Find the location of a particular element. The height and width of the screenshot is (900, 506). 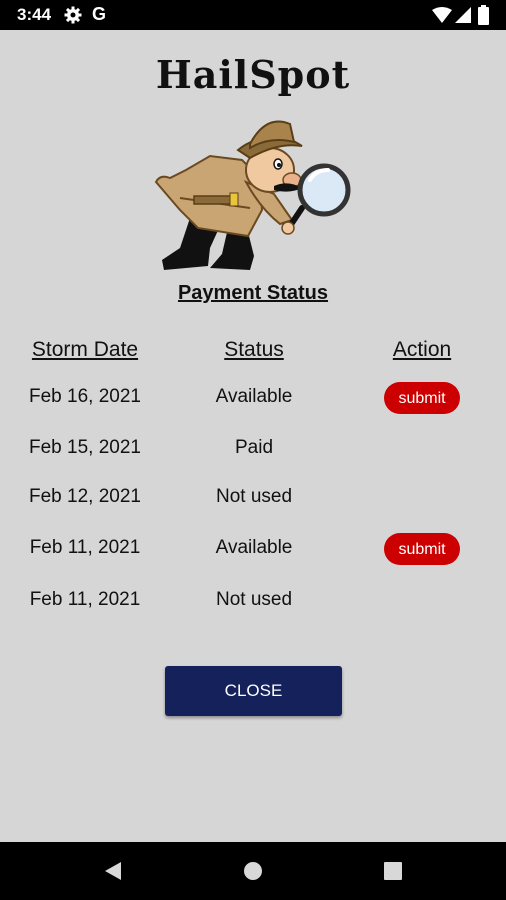

table-row: Feb 15, 2021 Paid is located at coordinates (253, 448).